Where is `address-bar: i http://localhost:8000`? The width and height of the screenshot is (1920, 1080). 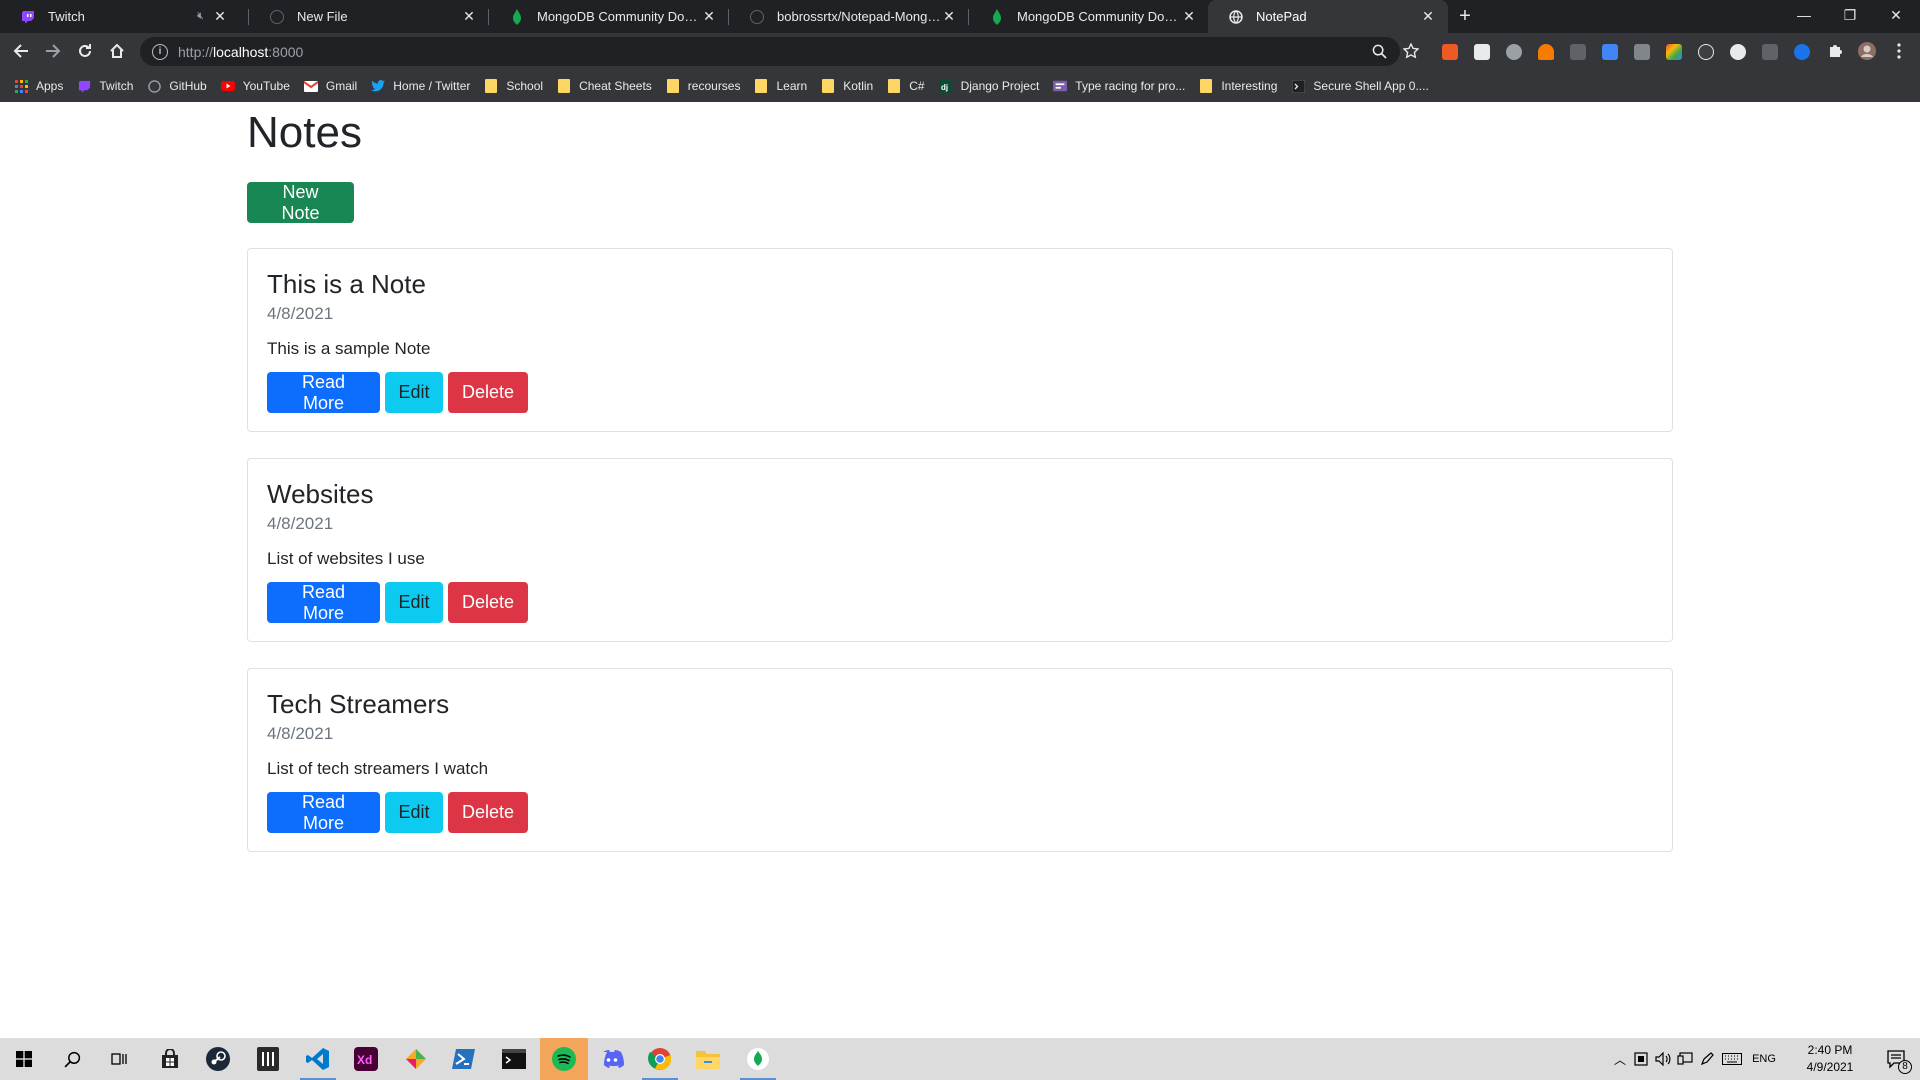 address-bar: i http://localhost:8000 is located at coordinates (770, 51).